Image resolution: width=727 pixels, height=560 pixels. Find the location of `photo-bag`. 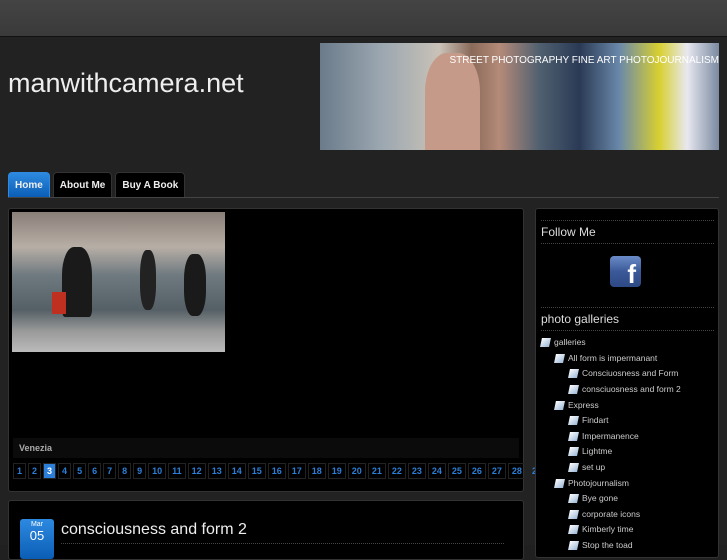

photo-bag is located at coordinates (59, 303).